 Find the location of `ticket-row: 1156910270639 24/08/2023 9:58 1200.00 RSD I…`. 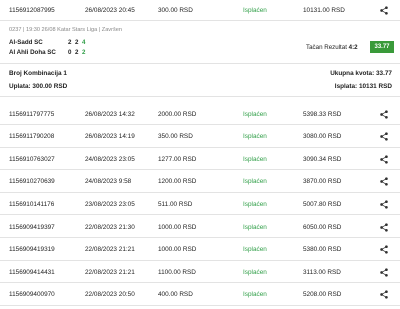

ticket-row: 1156910270639 24/08/2023 9:58 1200.00 RSD I… is located at coordinates (200, 182).